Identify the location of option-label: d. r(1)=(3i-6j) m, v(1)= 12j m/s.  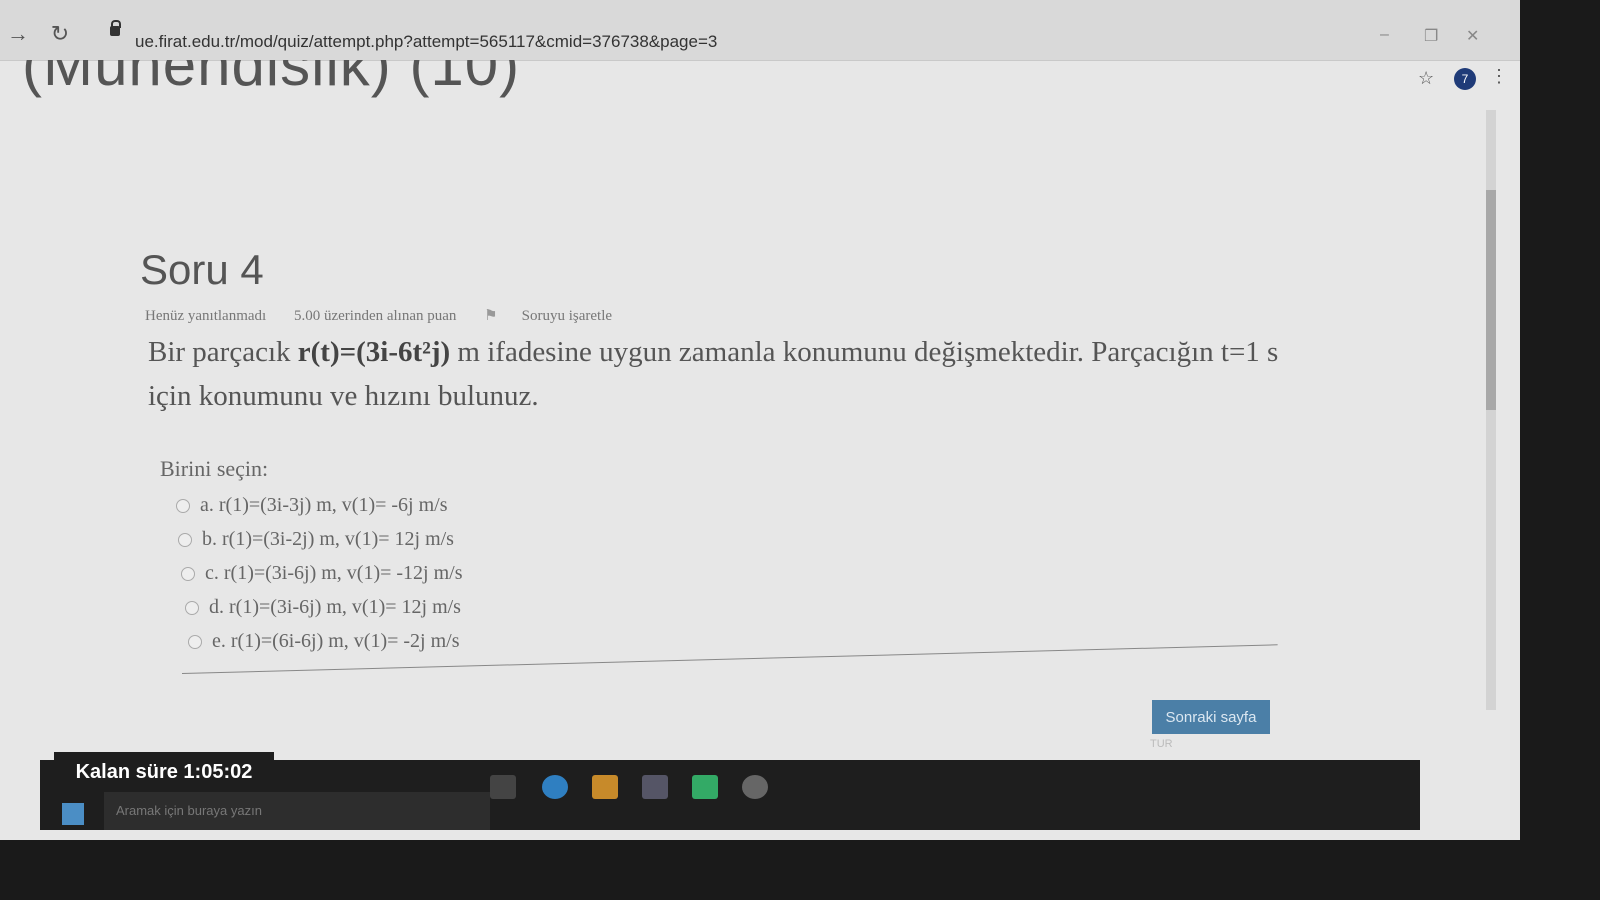
(335, 607).